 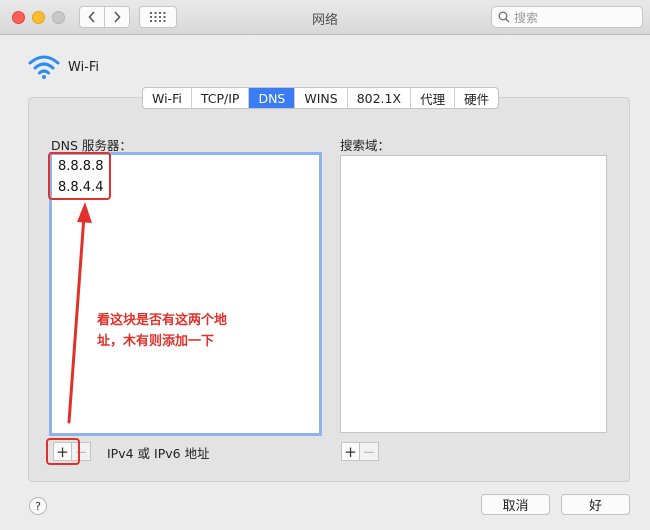 I want to click on help-button: ?, so click(x=38, y=506).